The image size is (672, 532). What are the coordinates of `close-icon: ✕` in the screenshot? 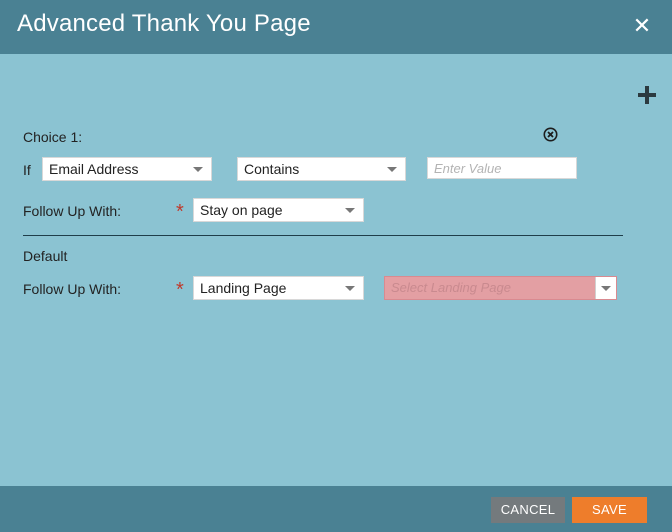 It's located at (642, 26).